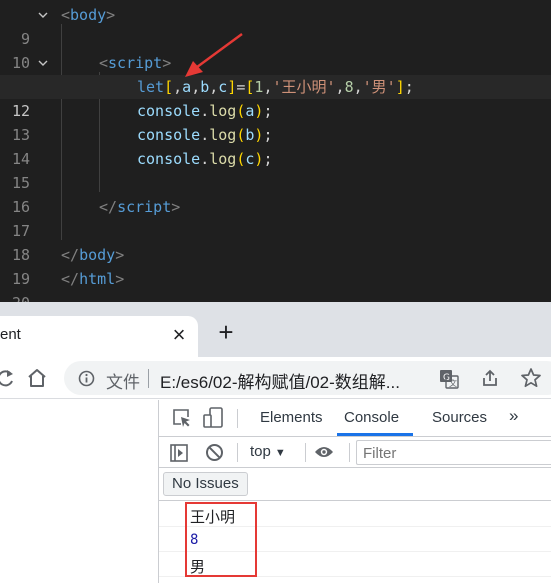  Describe the element at coordinates (123, 382) in the screenshot. I see `url-scheme-label: 文件` at that location.